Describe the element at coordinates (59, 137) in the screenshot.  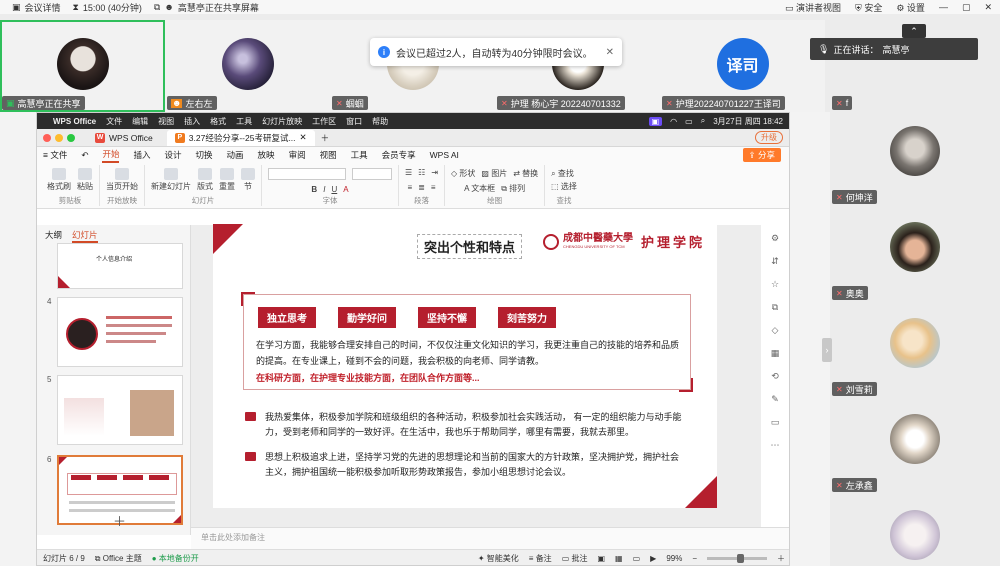
I see `minimize-window-dot` at that location.